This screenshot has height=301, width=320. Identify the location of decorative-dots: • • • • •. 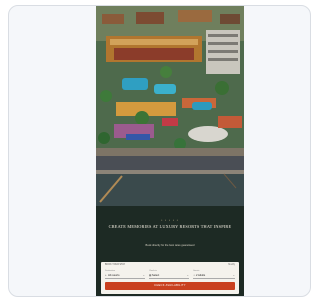
(170, 220).